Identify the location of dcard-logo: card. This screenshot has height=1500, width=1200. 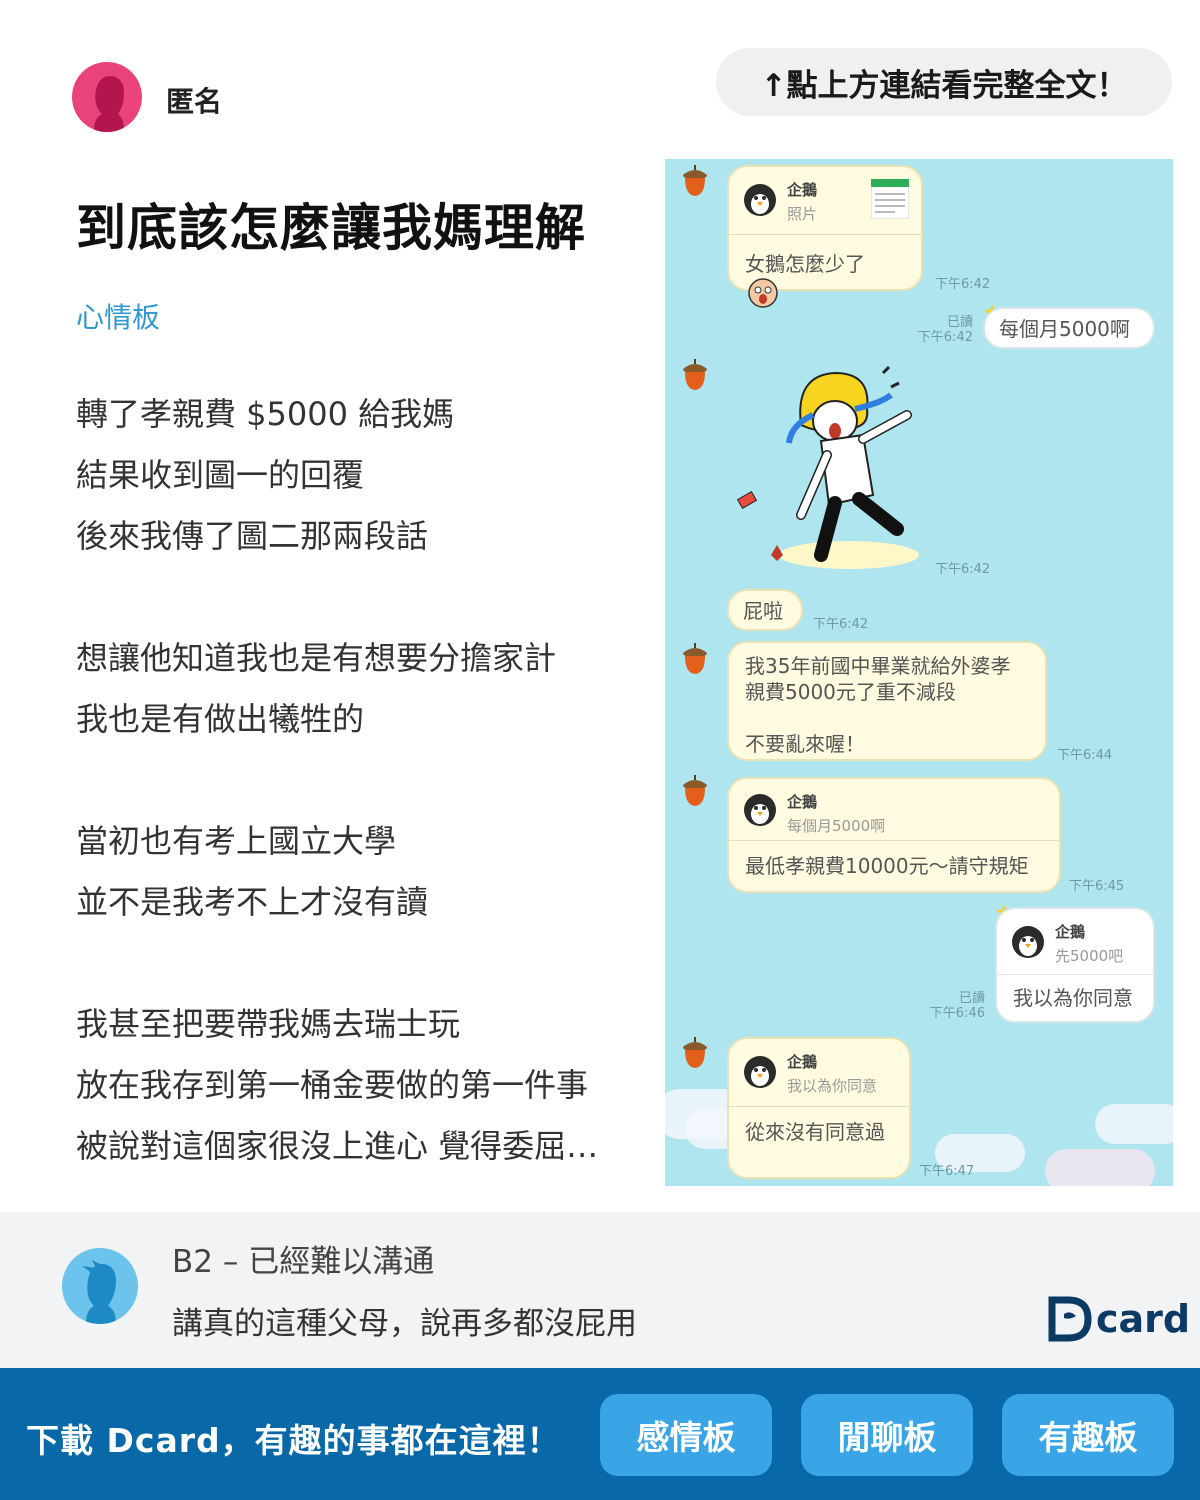
(1119, 1319).